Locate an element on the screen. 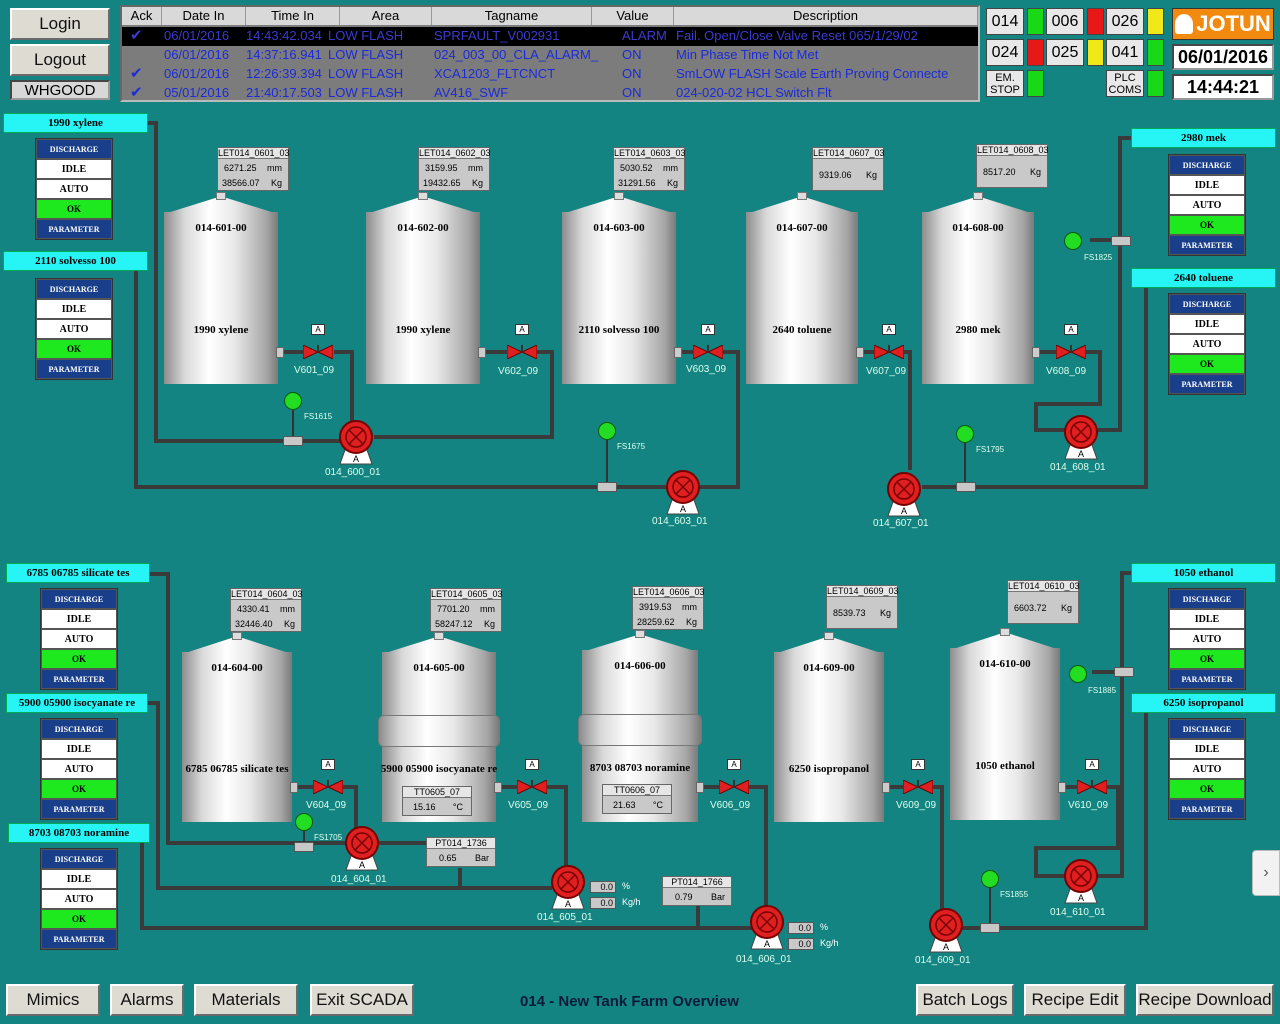  level-display: LET014_0607_03 9319.06 Kg is located at coordinates (848, 169).